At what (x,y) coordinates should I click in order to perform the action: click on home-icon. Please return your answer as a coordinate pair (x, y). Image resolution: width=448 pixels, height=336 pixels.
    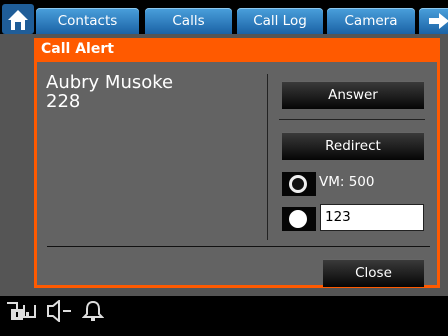
    Looking at the image, I should click on (18, 19).